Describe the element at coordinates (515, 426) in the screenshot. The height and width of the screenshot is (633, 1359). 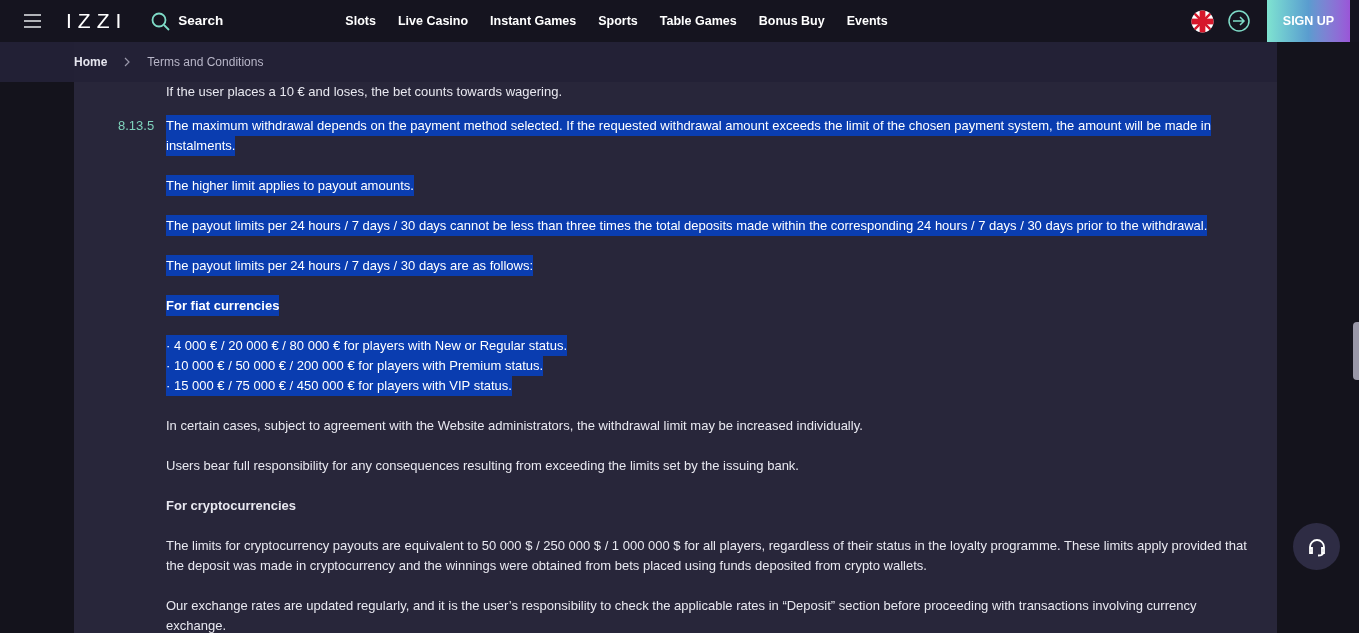
I see `paragraph: In certain cases, subject to agreement with the Website administrators, the withdrawal limit may be increased individually.` at that location.